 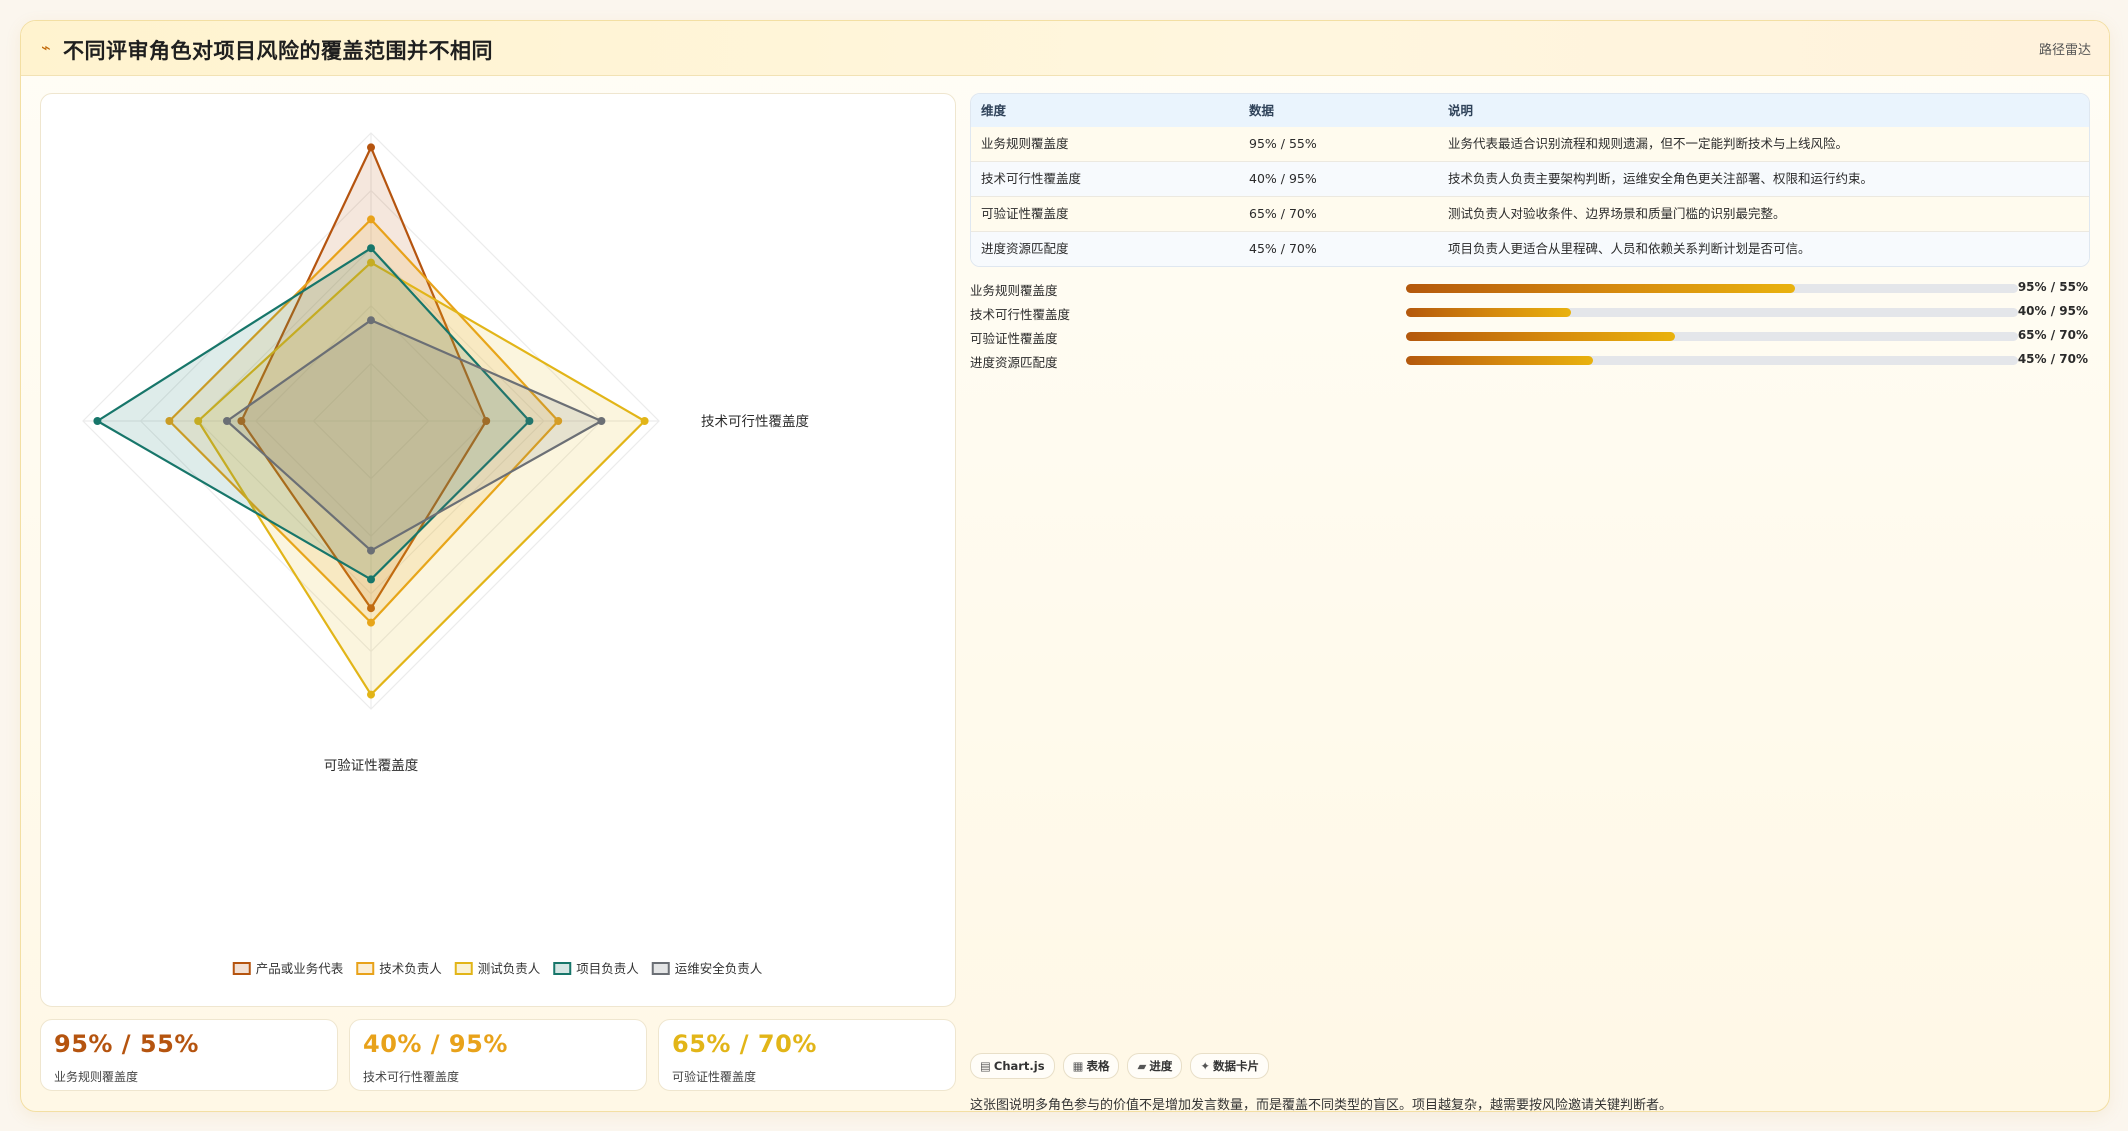 I want to click on chart-legend: 产品或业务代表 技术负责人 测试负责人 项目负责人 运维安全负责人, so click(x=497, y=968).